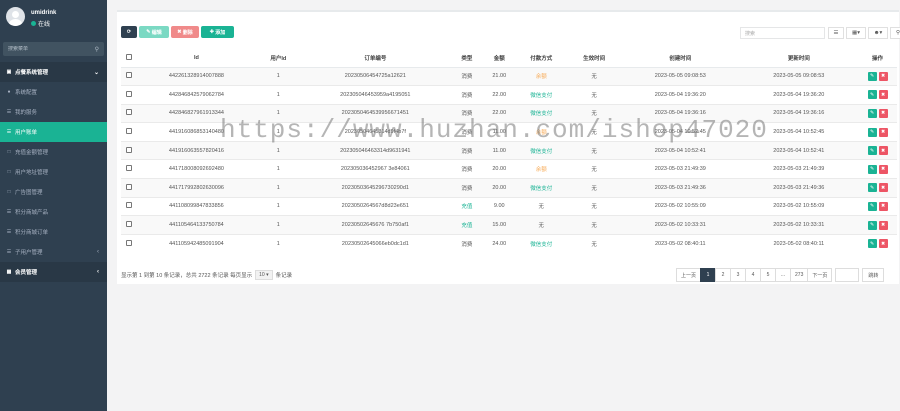  I want to click on page-button-5: 5, so click(768, 275).